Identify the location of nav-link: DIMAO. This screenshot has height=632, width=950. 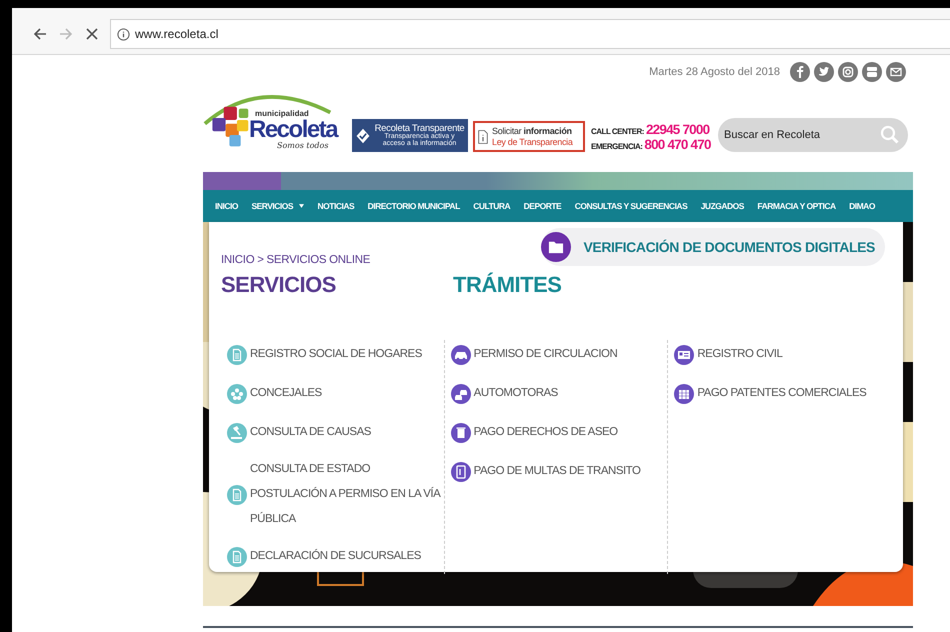
(862, 206).